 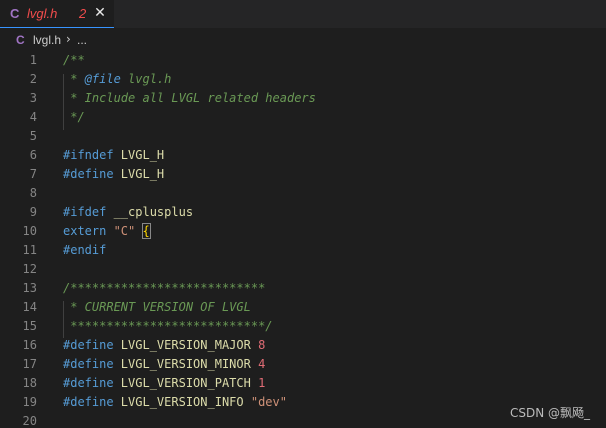 I want to click on line-number: 4, so click(x=33, y=117).